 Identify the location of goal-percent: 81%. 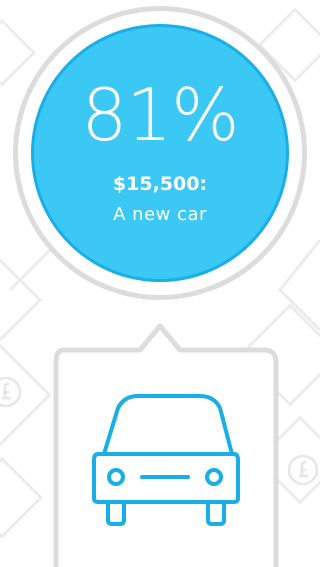
(160, 115).